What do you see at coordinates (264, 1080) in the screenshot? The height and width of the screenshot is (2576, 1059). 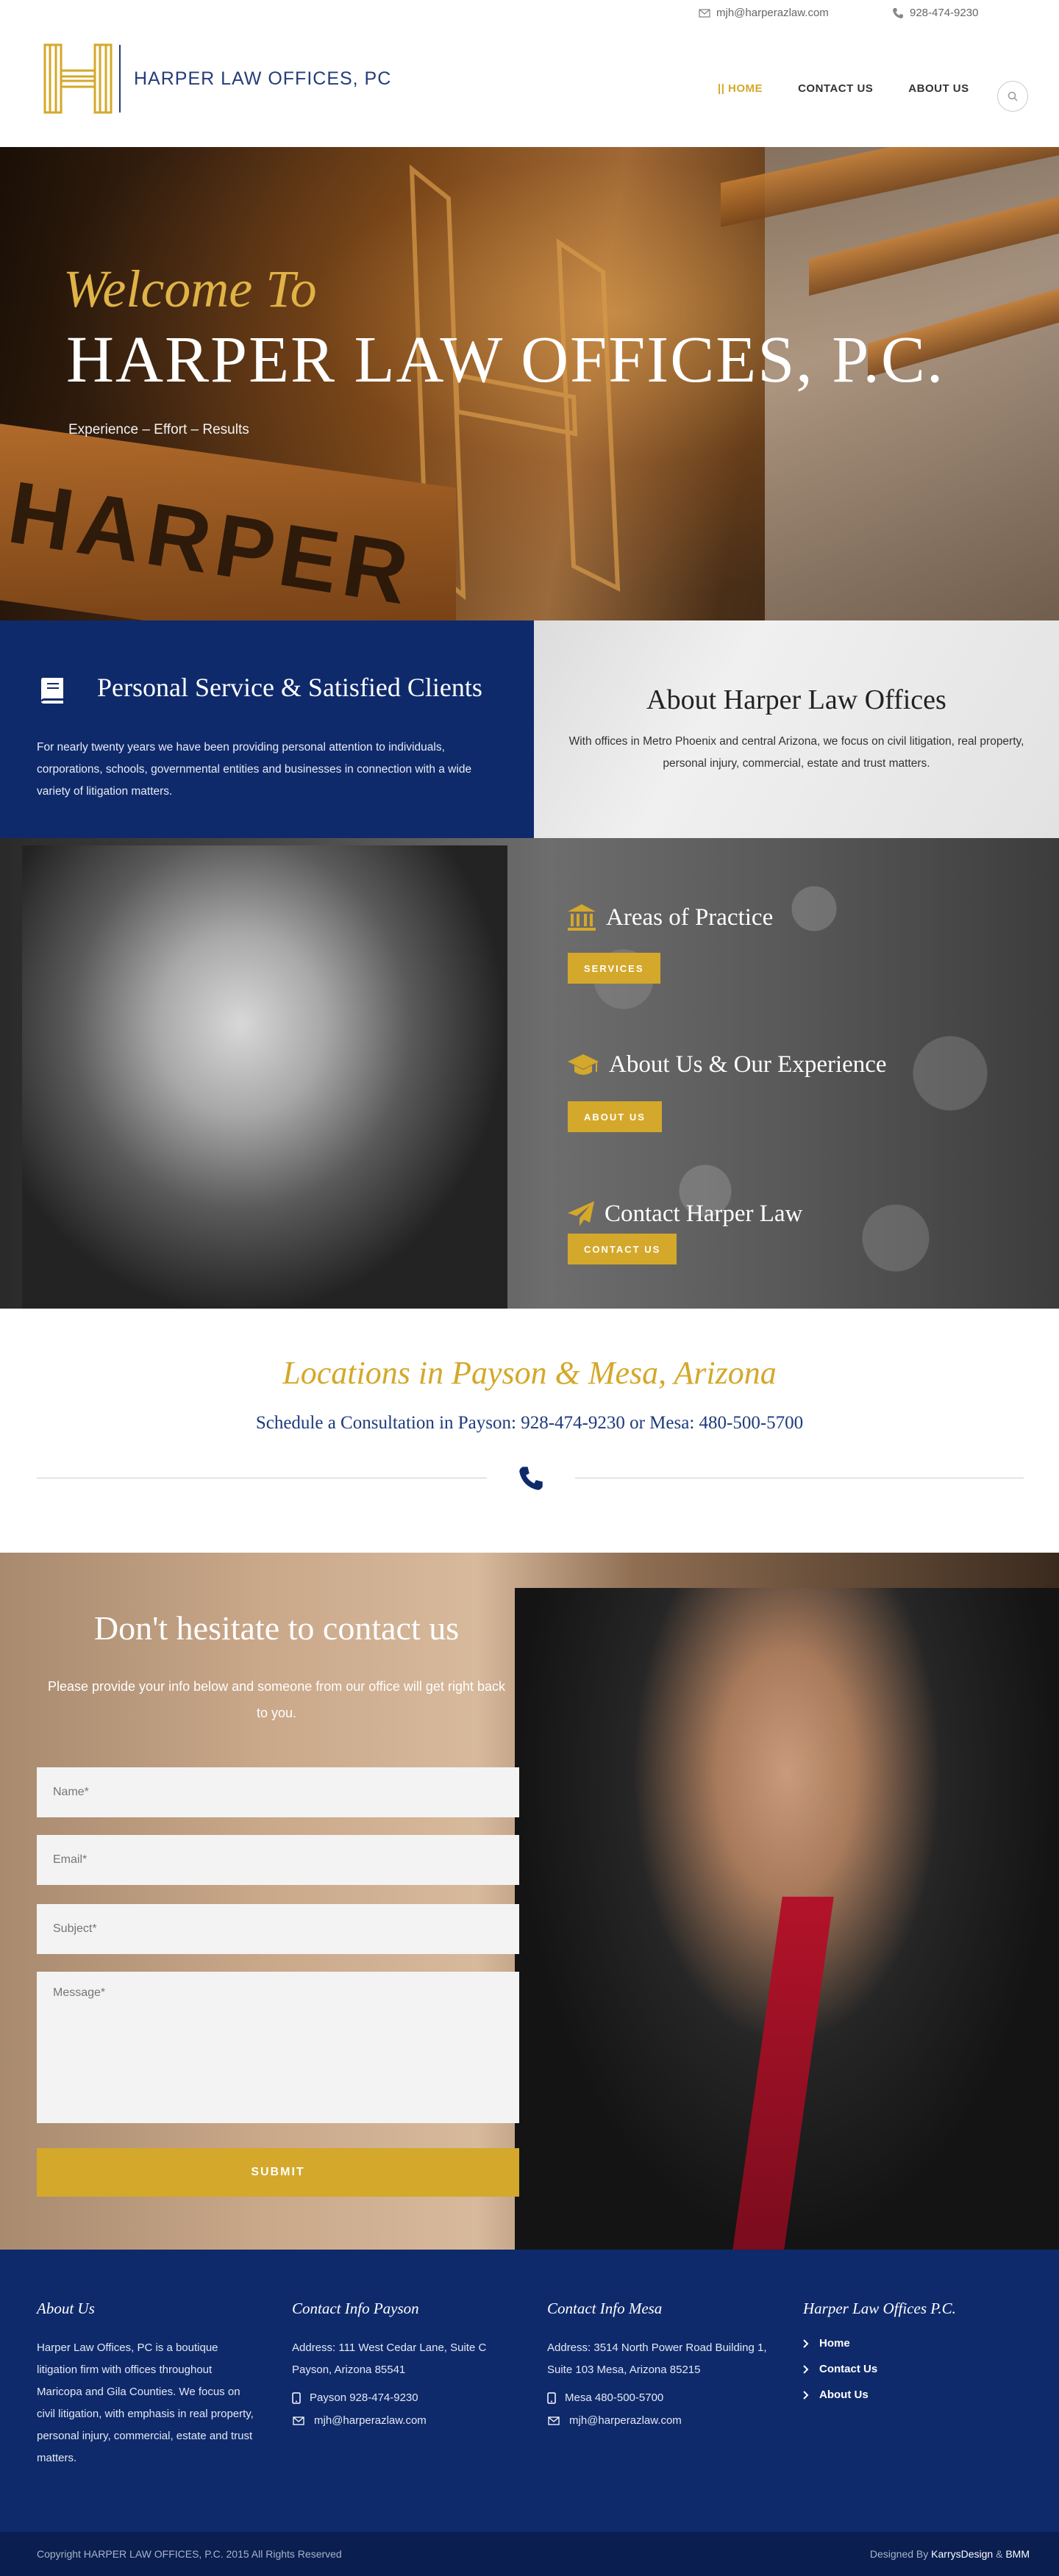 I see `attorney-portrait` at bounding box center [264, 1080].